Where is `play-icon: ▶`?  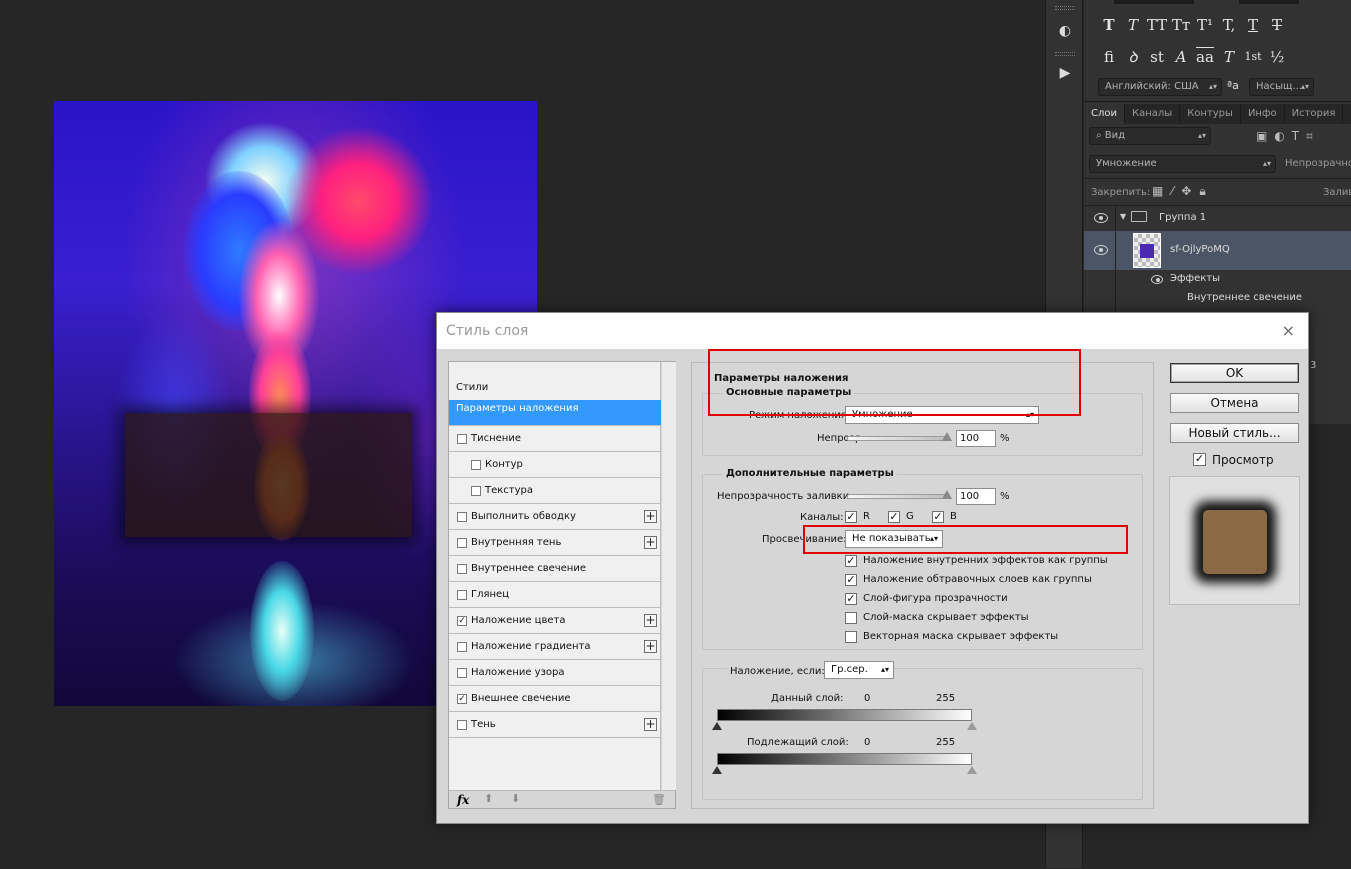 play-icon: ▶ is located at coordinates (1065, 73).